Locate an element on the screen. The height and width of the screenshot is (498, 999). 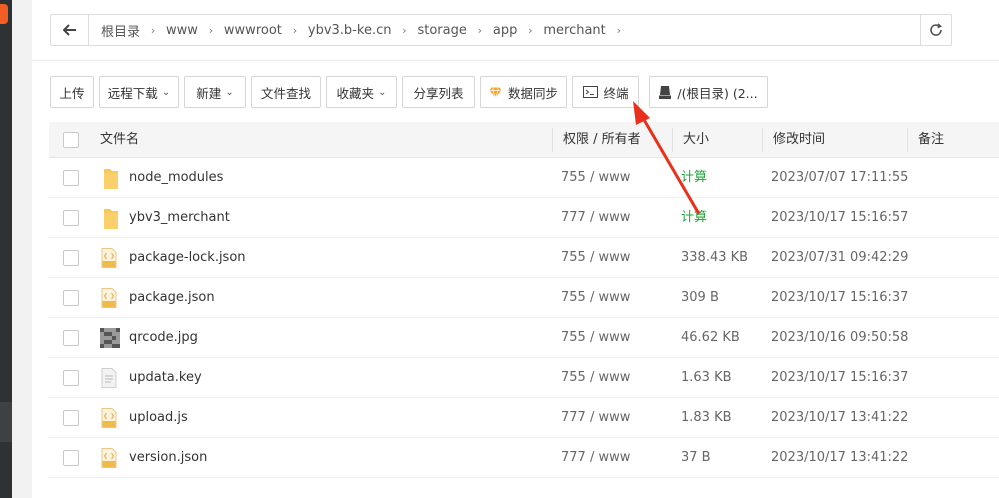
data-sync-button: 数据同步 is located at coordinates (523, 92).